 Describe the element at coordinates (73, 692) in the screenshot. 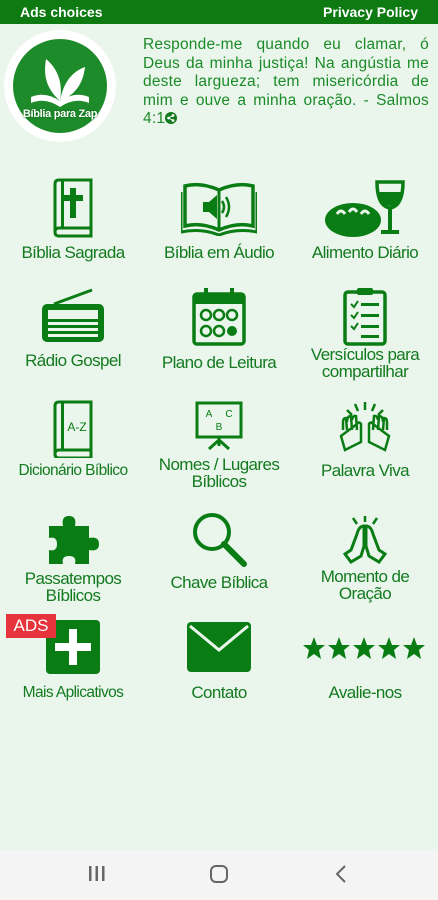

I see `menu-item-label: Mais Aplicativos` at that location.